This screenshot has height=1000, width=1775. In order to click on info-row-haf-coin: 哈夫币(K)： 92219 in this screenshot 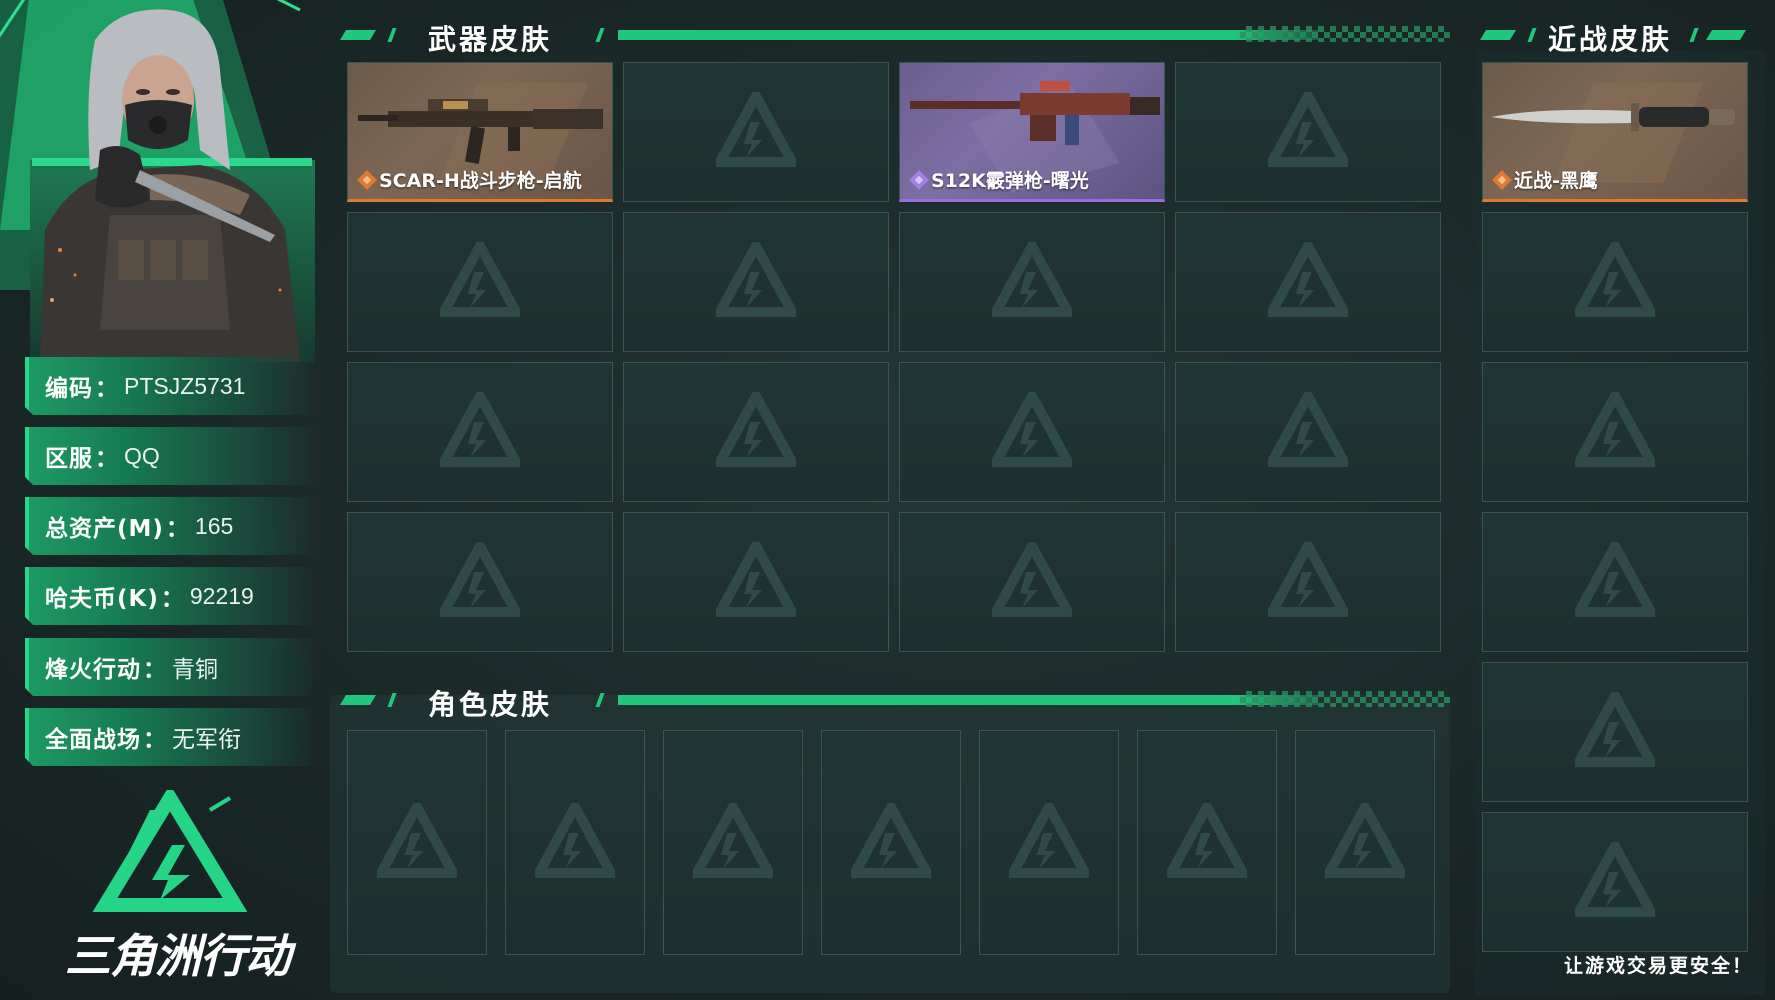, I will do `click(169, 596)`.